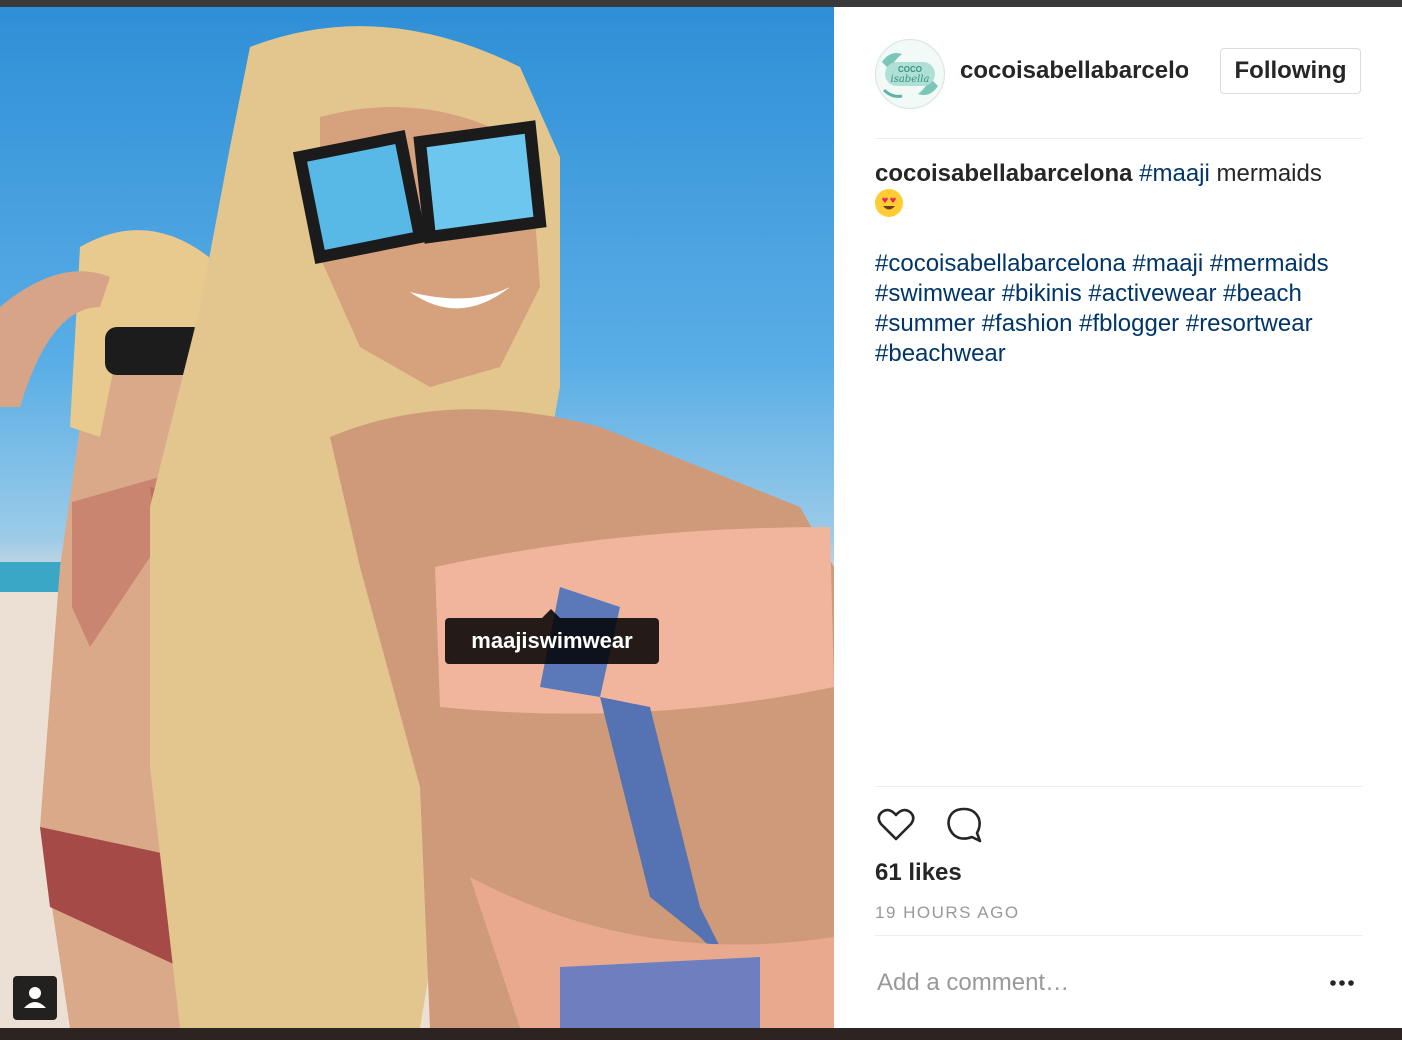 Image resolution: width=1402 pixels, height=1040 pixels. Describe the element at coordinates (1119, 786) in the screenshot. I see `actions-divider` at that location.